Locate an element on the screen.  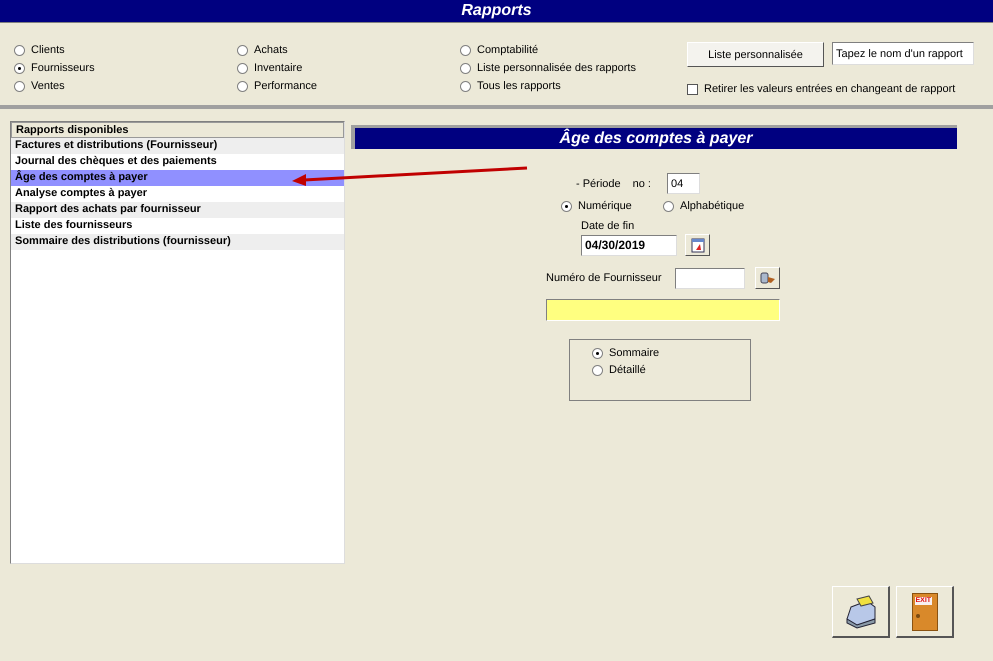
list-item: Sommaire des distributions (fournisseur) is located at coordinates (177, 242).